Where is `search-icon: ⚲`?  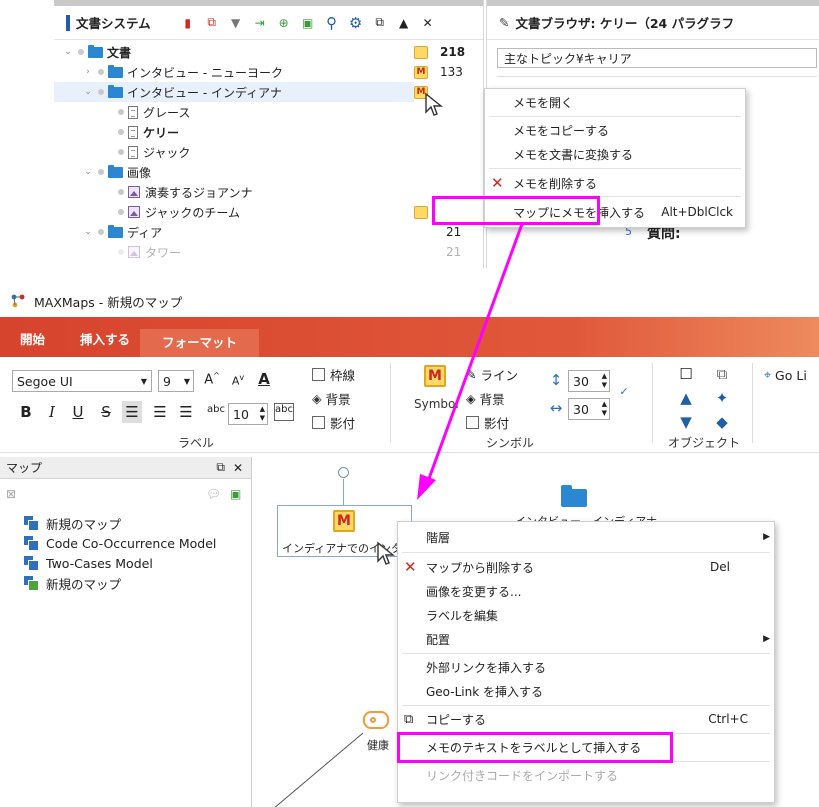
search-icon: ⚲ is located at coordinates (332, 23).